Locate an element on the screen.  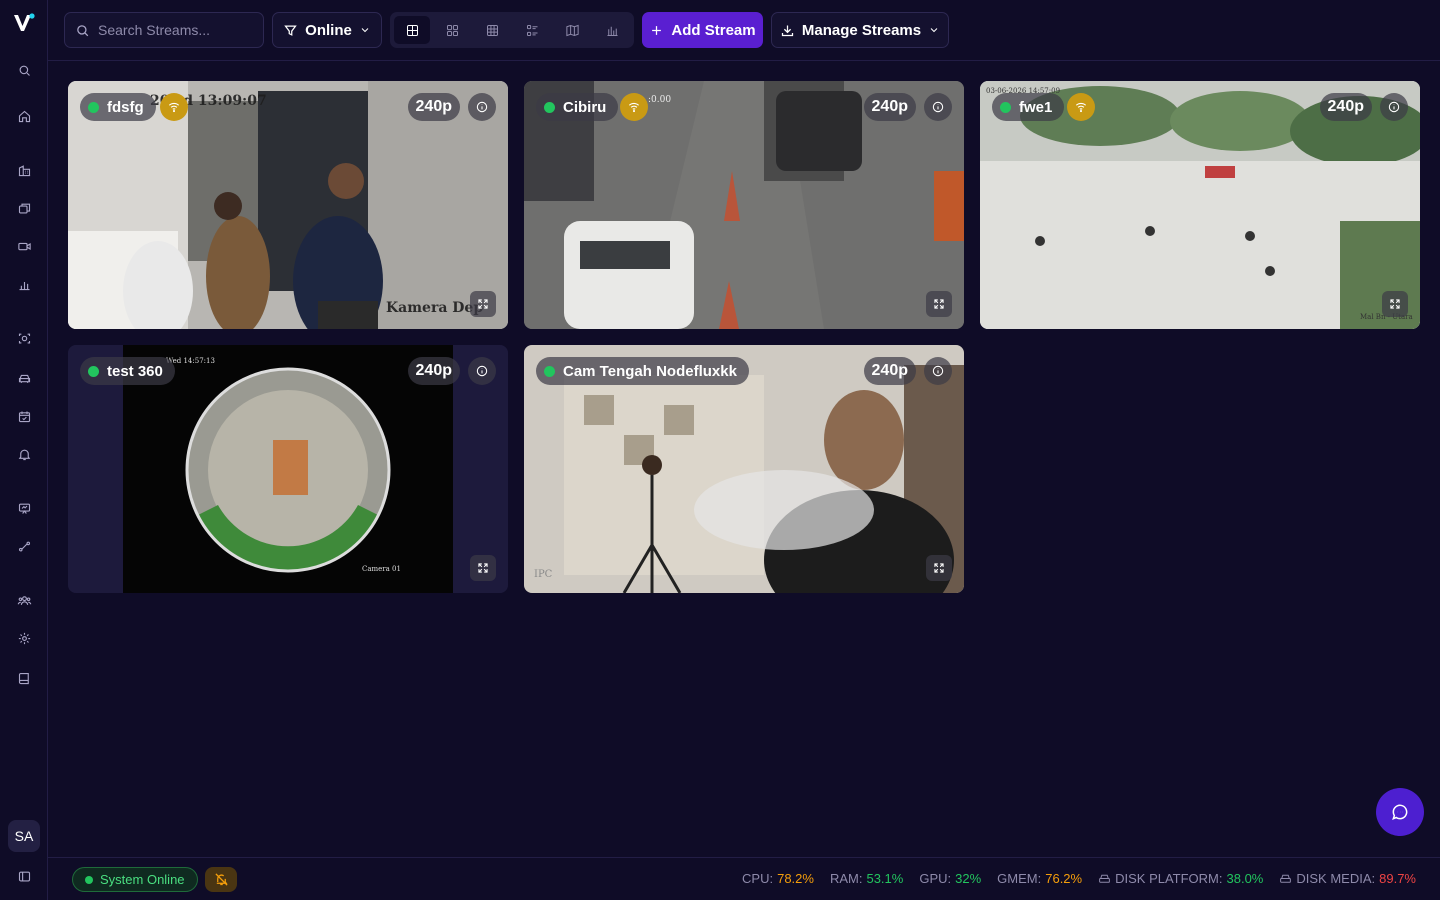
stream-name-badge: Cam Tengah Nodefluxkk is located at coordinates (642, 371).